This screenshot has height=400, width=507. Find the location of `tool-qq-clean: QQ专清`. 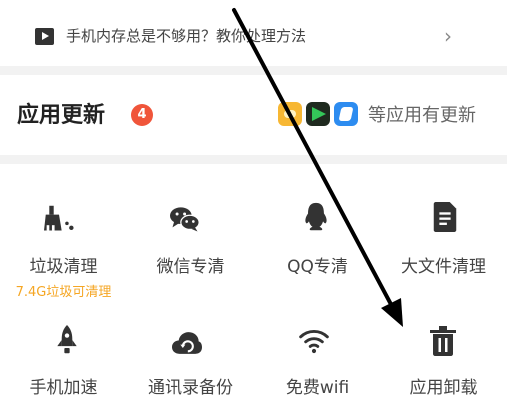

tool-qq-clean: QQ专清 is located at coordinates (317, 226).